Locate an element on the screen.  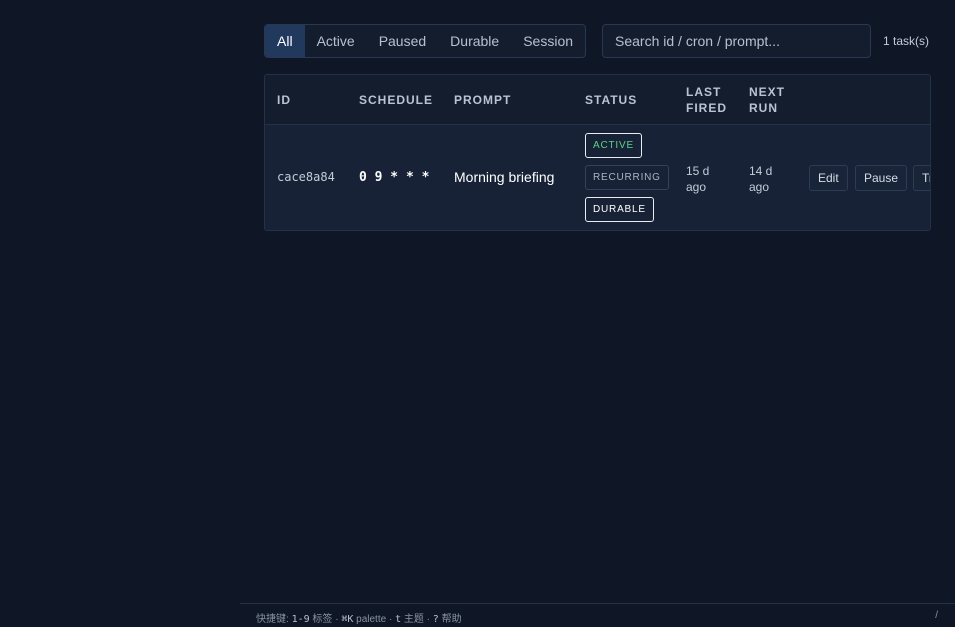
status-badge-recurring: RECURRING is located at coordinates (627, 177).